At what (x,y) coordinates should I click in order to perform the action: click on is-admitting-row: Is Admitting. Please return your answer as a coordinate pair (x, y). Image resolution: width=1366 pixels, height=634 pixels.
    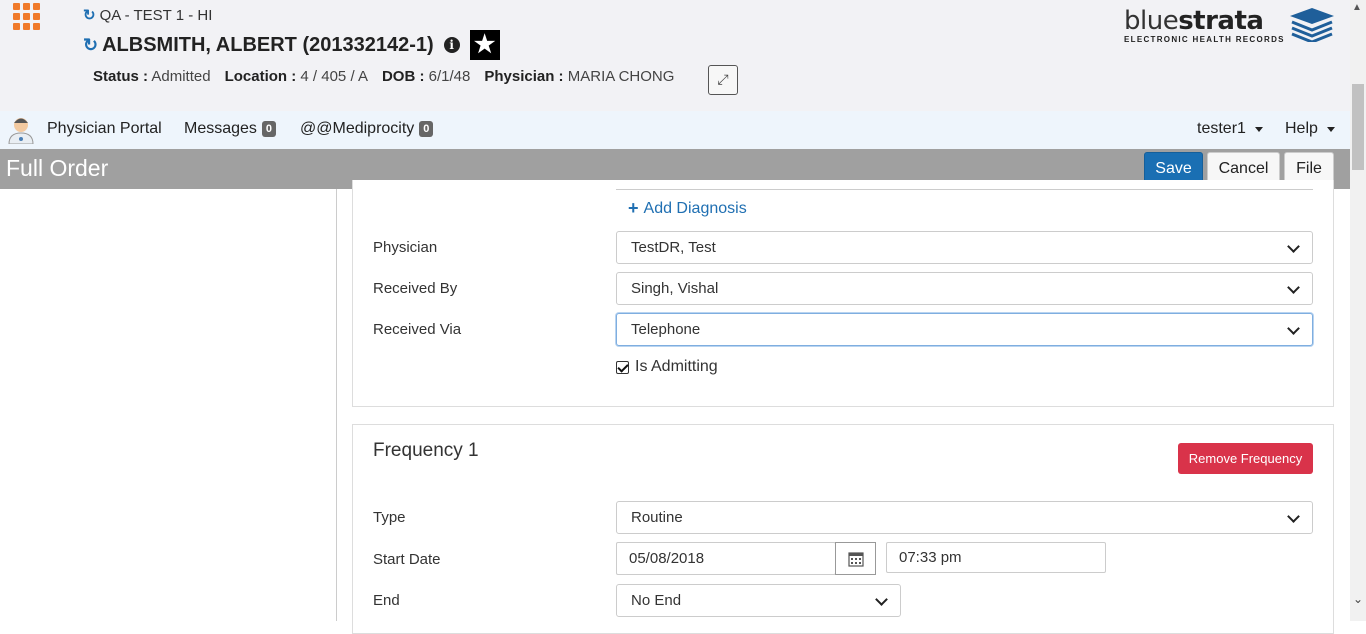
    Looking at the image, I should click on (667, 367).